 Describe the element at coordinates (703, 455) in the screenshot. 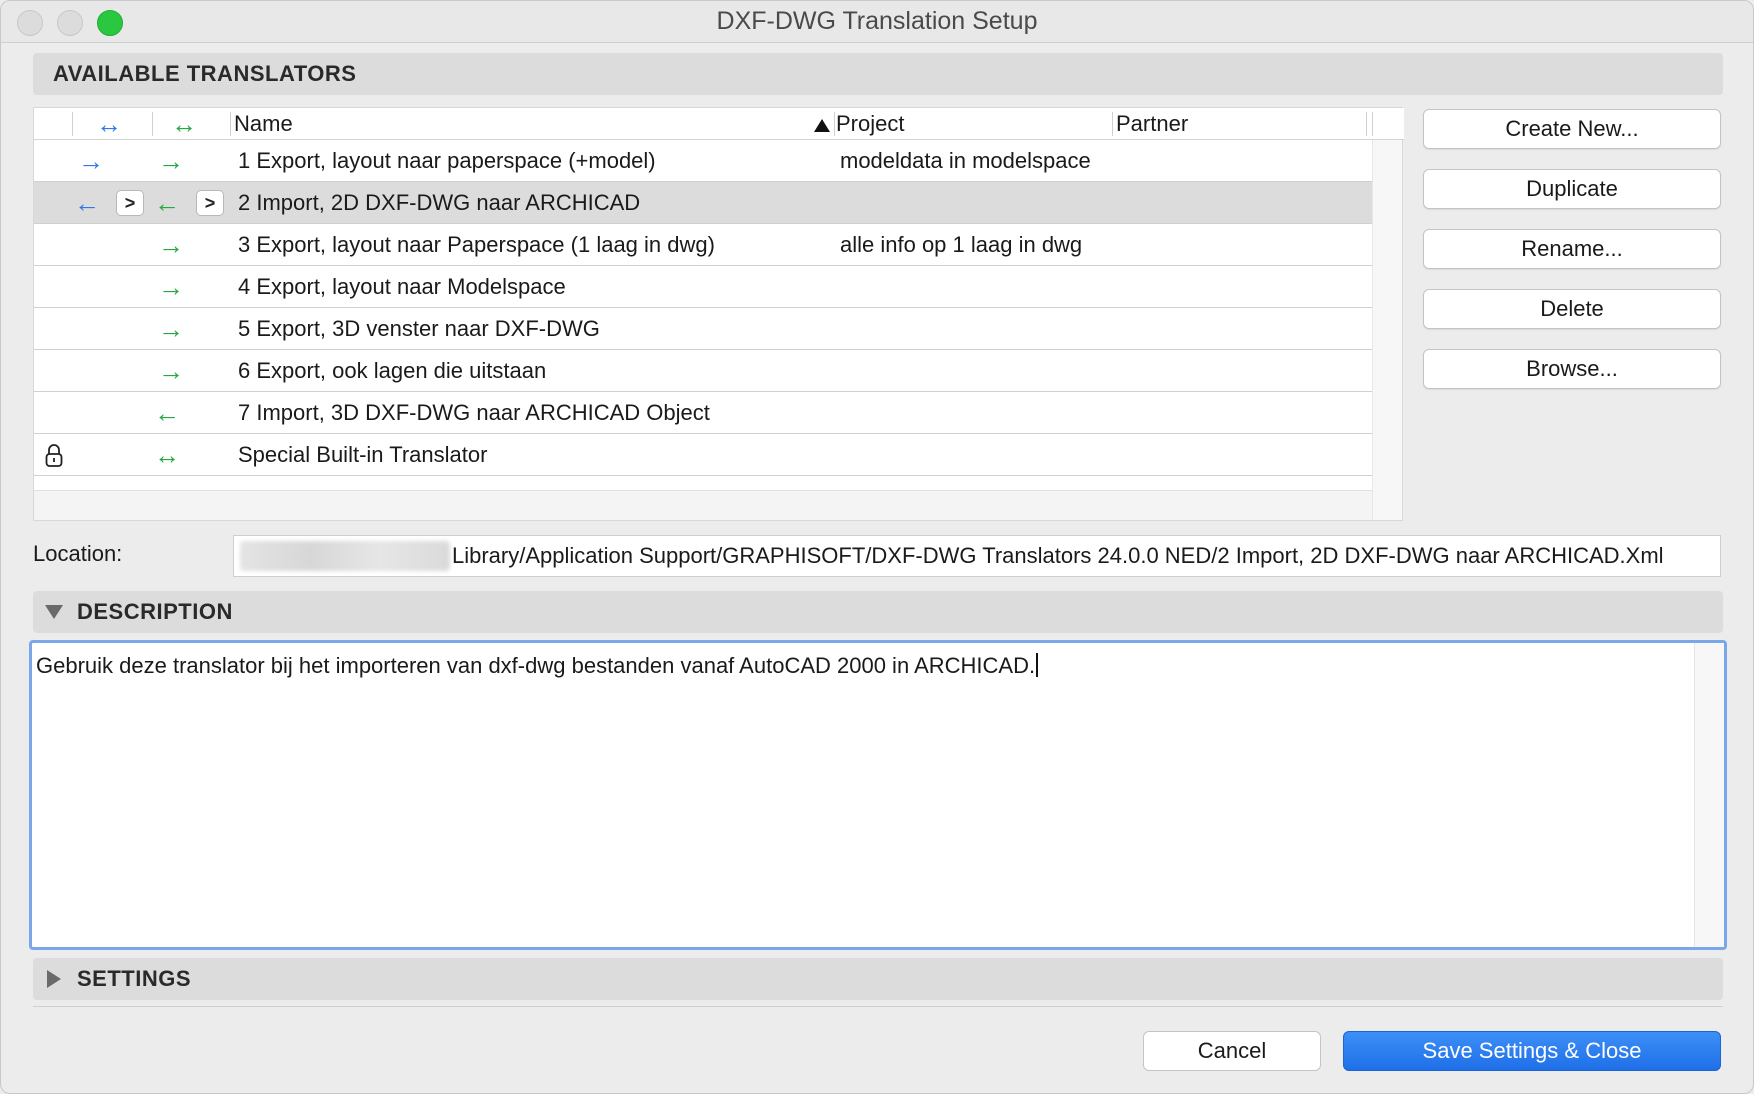

I see `table-row: ↔ Special Built-in Translator` at that location.